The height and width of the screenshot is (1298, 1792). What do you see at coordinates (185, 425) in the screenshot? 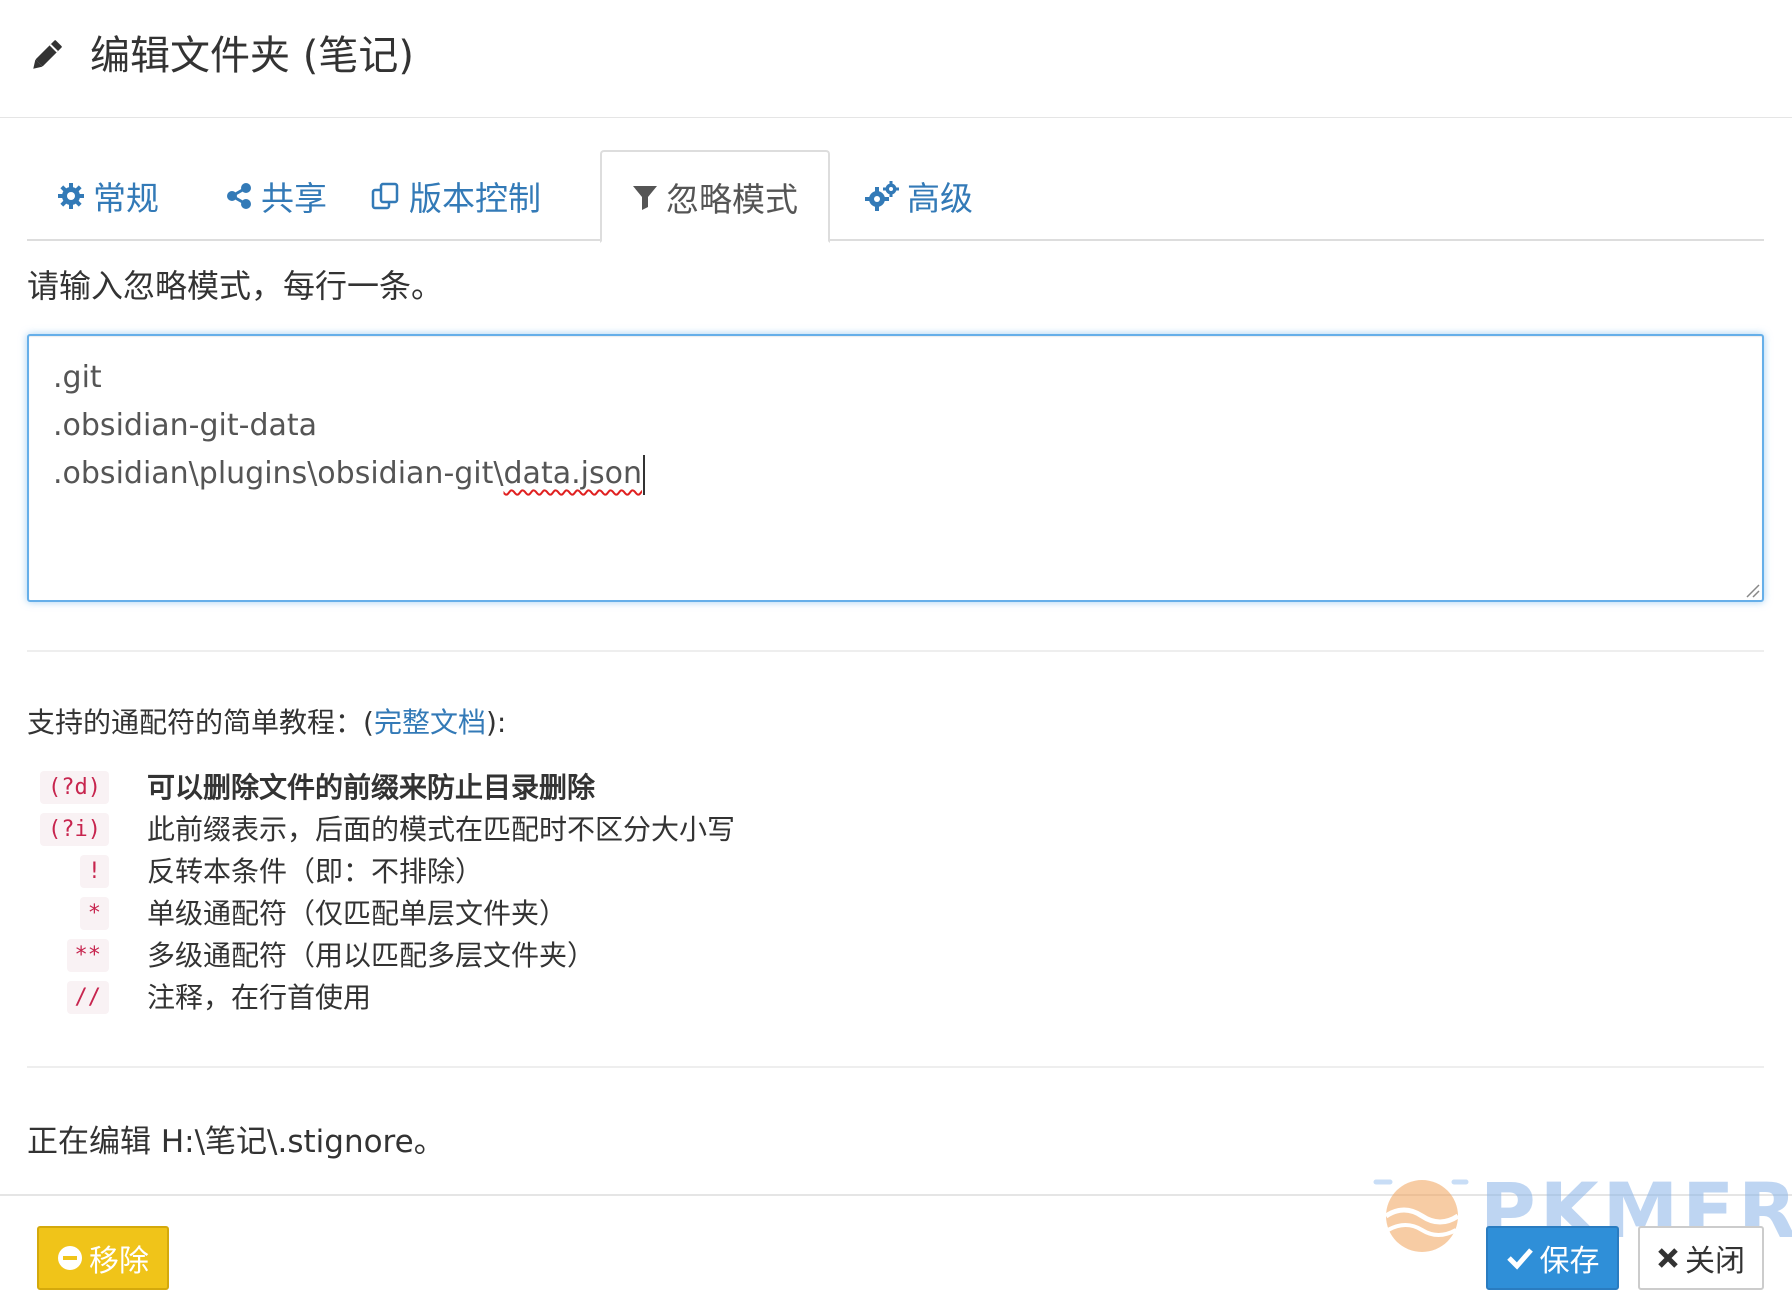
I see `pattern-line: .obsidian-git-data` at bounding box center [185, 425].